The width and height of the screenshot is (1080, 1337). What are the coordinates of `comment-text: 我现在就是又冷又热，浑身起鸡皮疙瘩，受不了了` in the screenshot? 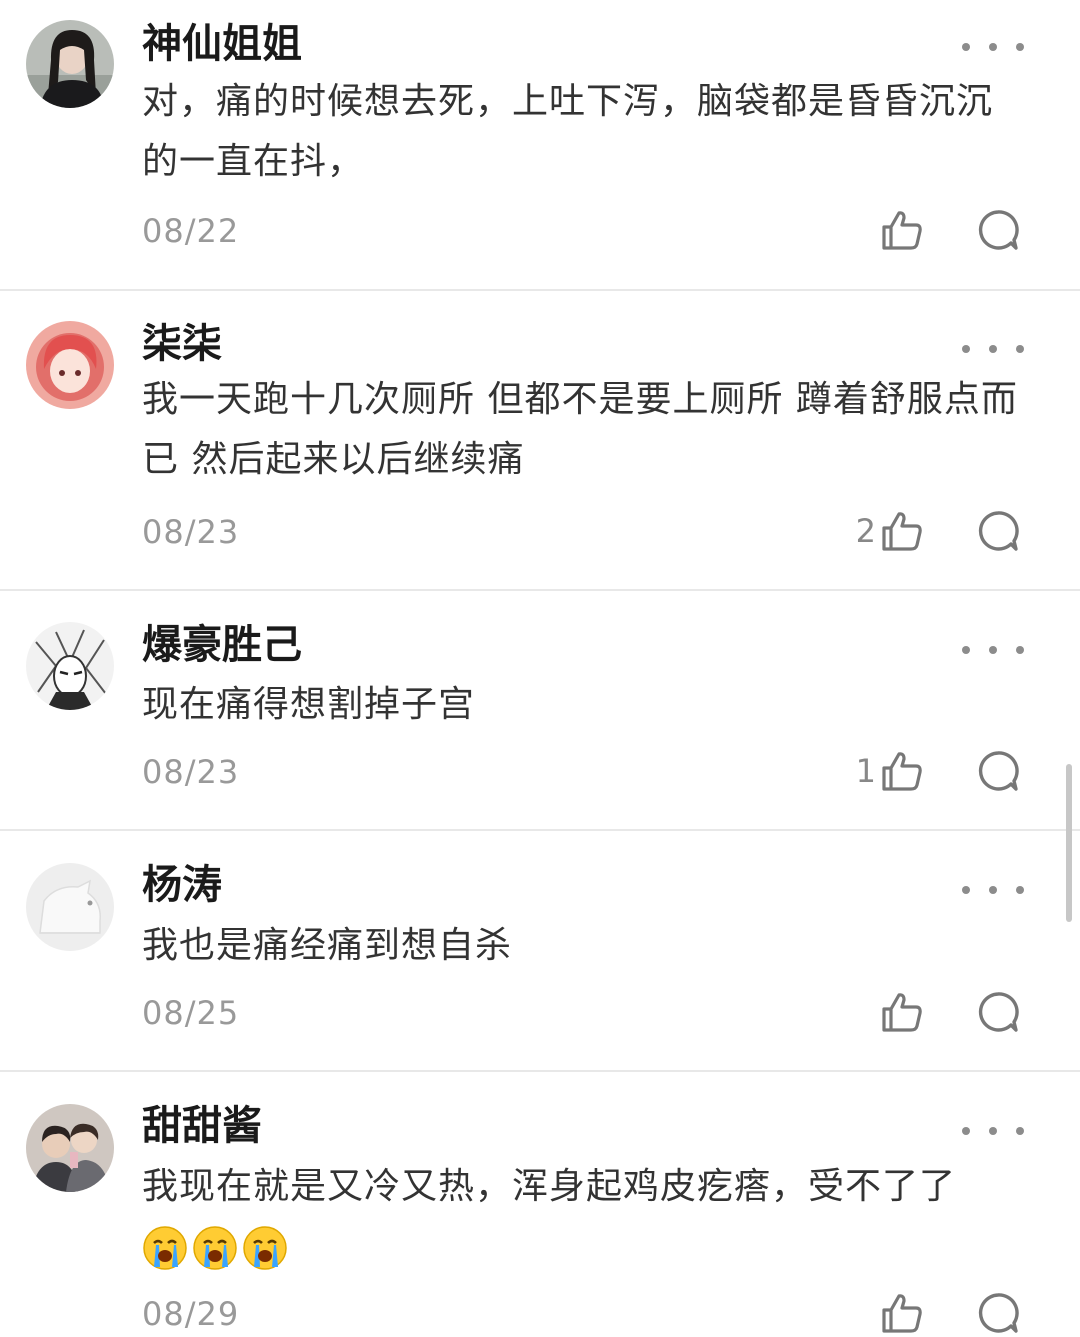 It's located at (582, 1217).